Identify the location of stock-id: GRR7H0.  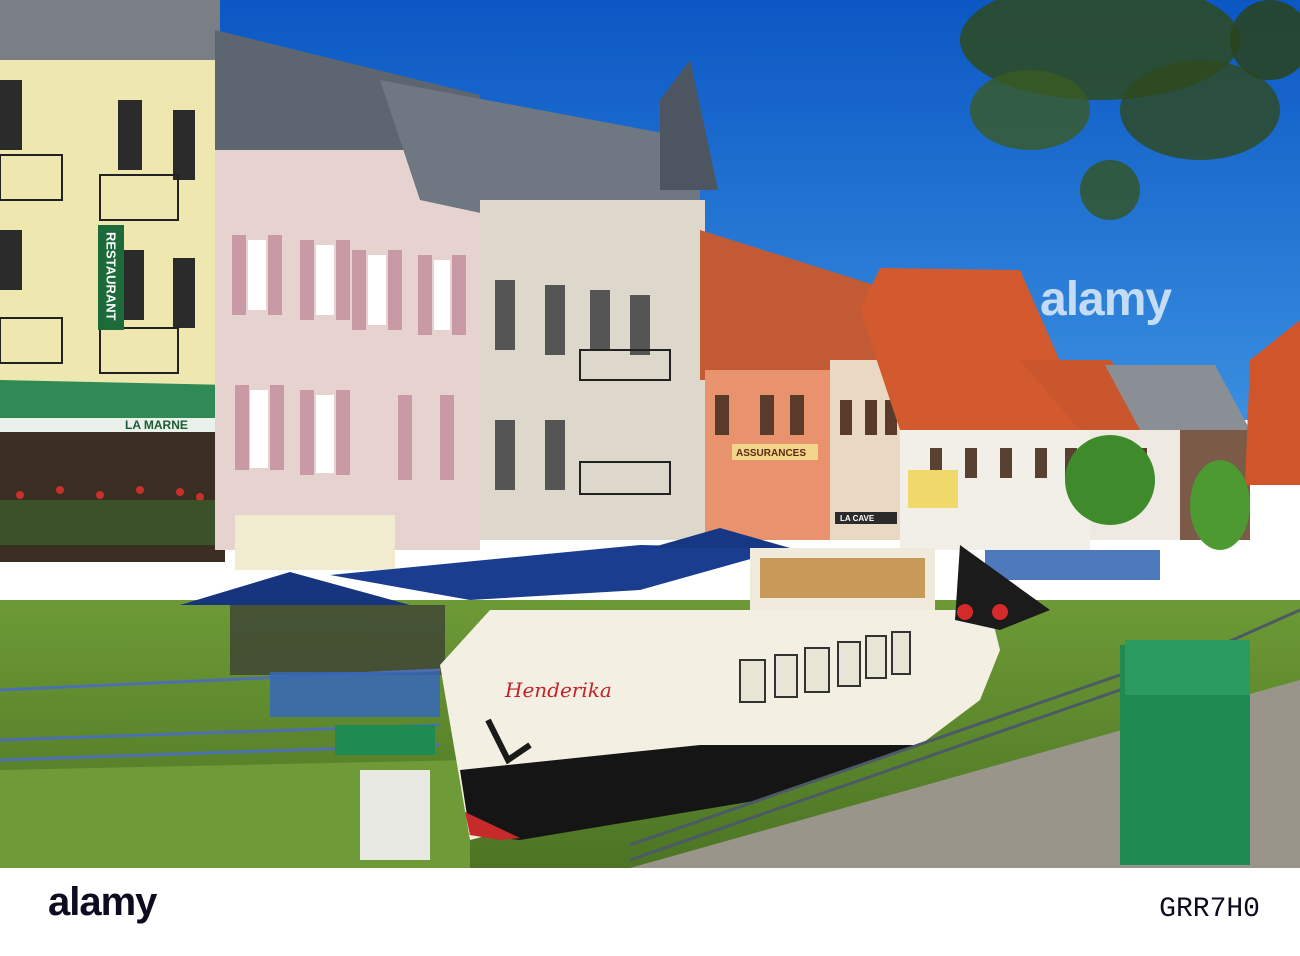
(1209, 909).